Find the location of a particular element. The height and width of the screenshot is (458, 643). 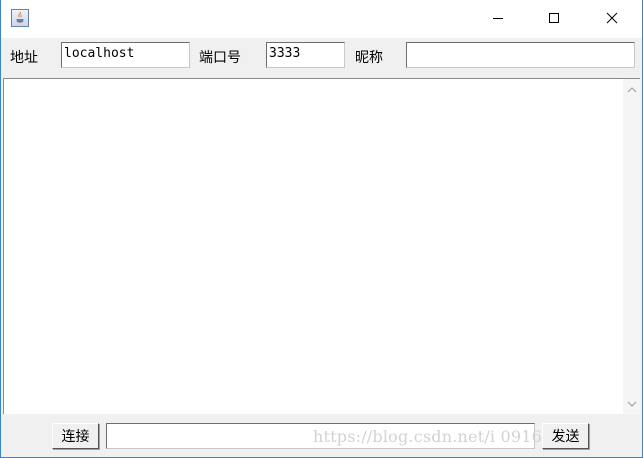

message-input is located at coordinates (320, 436).